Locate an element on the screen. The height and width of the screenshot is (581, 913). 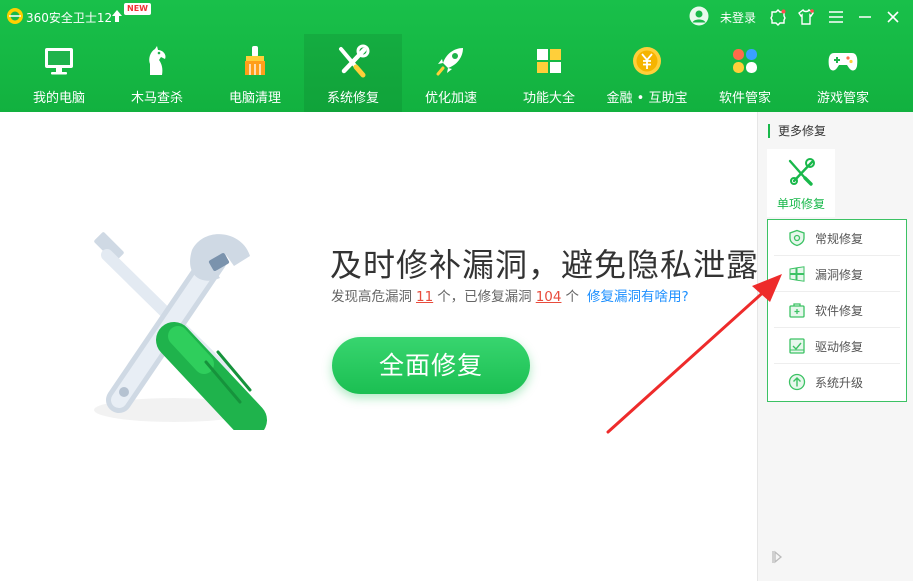
user-avatar-icon is located at coordinates (699, 16).